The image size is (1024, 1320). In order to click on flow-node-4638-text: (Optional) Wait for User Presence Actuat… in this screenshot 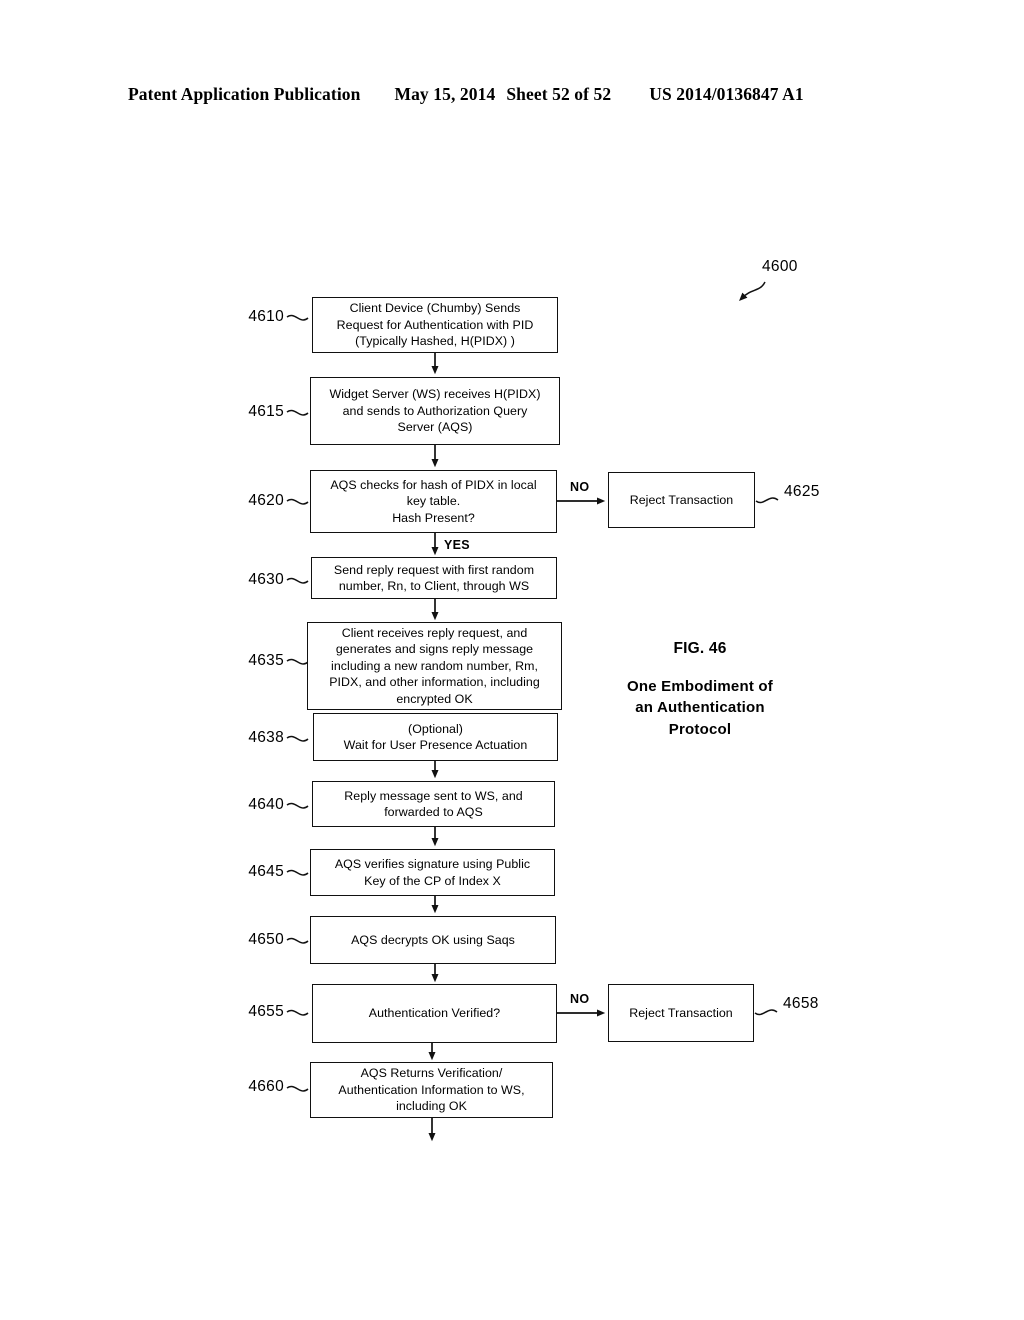, I will do `click(435, 737)`.